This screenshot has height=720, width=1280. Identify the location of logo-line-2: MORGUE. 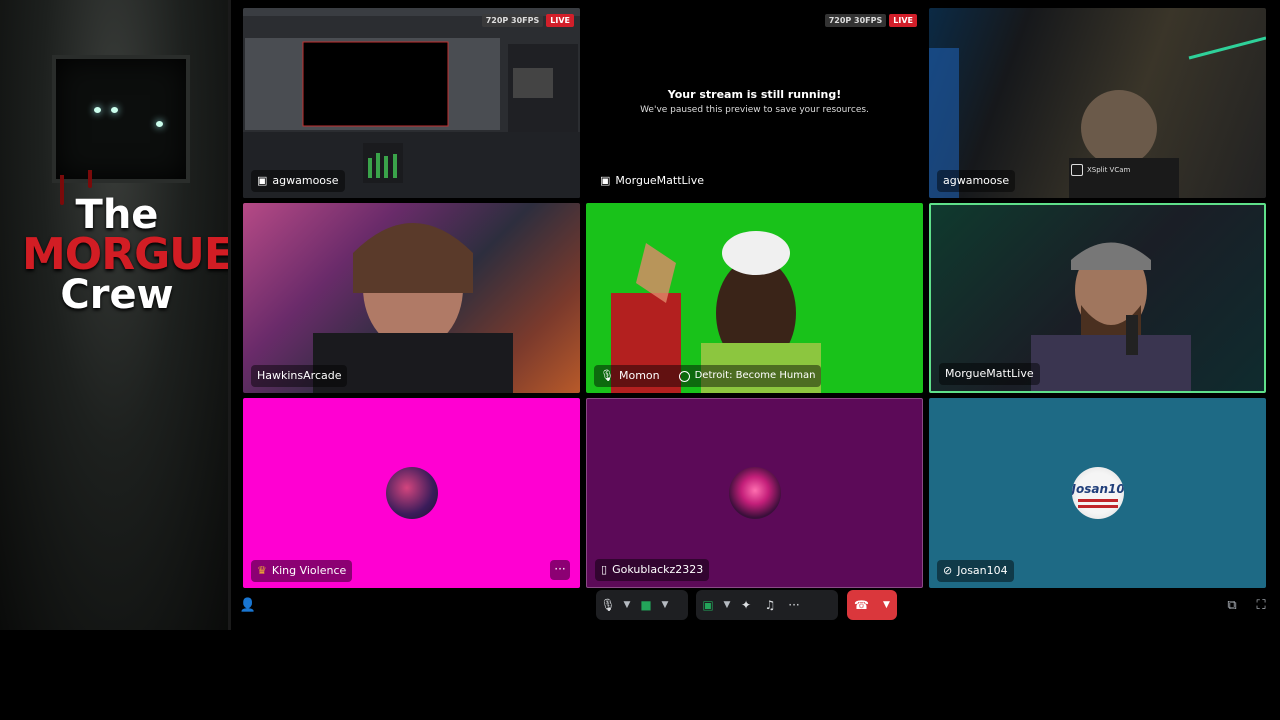
(125, 254).